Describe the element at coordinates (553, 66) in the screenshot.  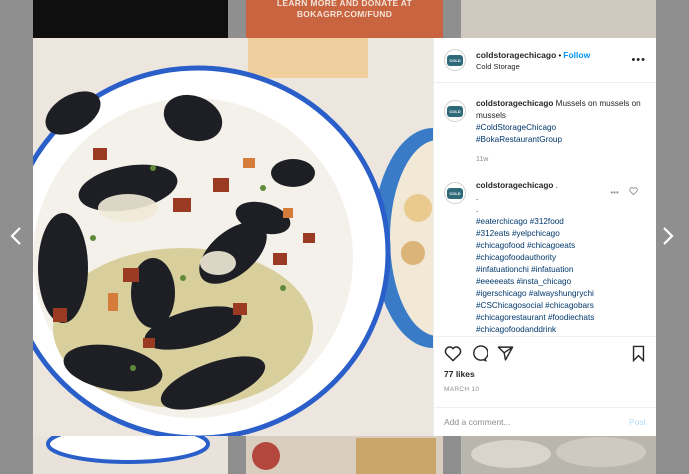
I see `location-link: Cold Storage` at that location.